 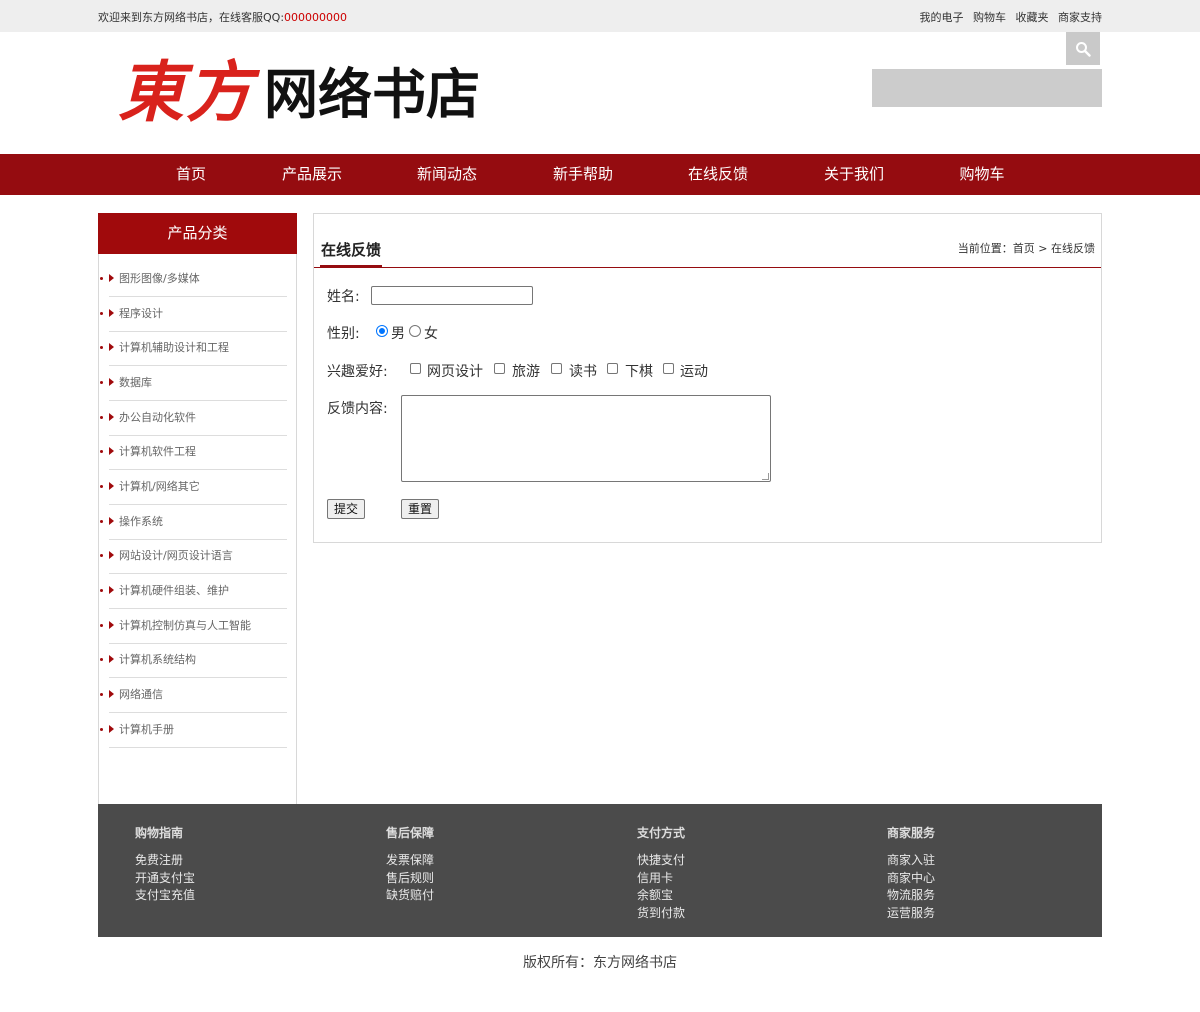 What do you see at coordinates (141, 313) in the screenshot?
I see `category-label: 程序设计` at bounding box center [141, 313].